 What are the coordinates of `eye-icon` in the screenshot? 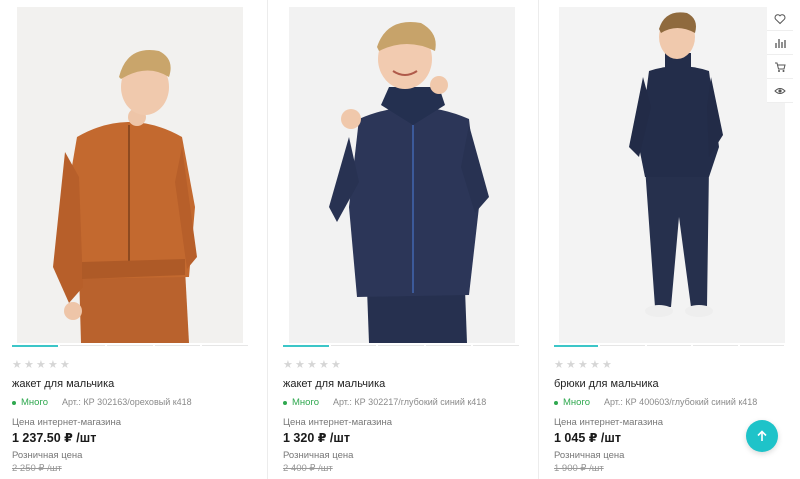 It's located at (780, 90).